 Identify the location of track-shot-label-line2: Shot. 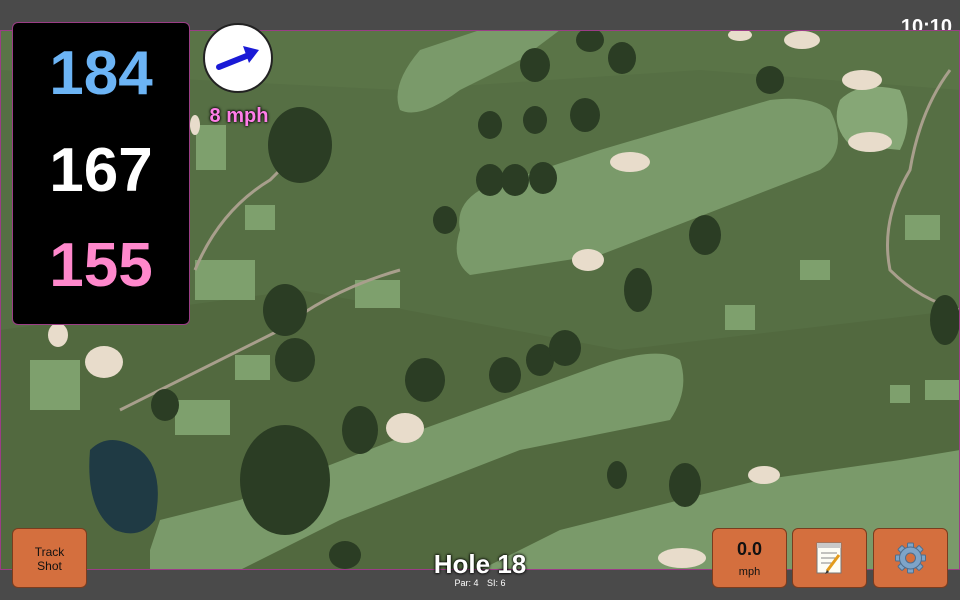
(49, 566).